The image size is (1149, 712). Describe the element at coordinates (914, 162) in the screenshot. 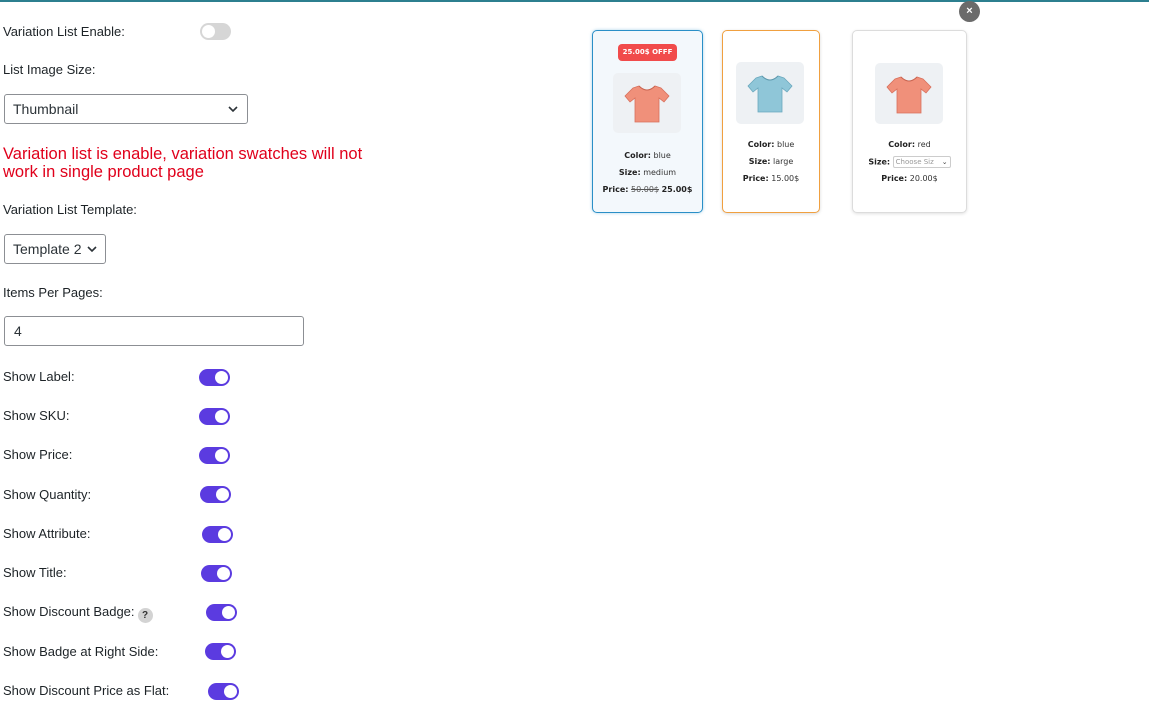

I see `size-select-placeholder: Choose Siz` at that location.